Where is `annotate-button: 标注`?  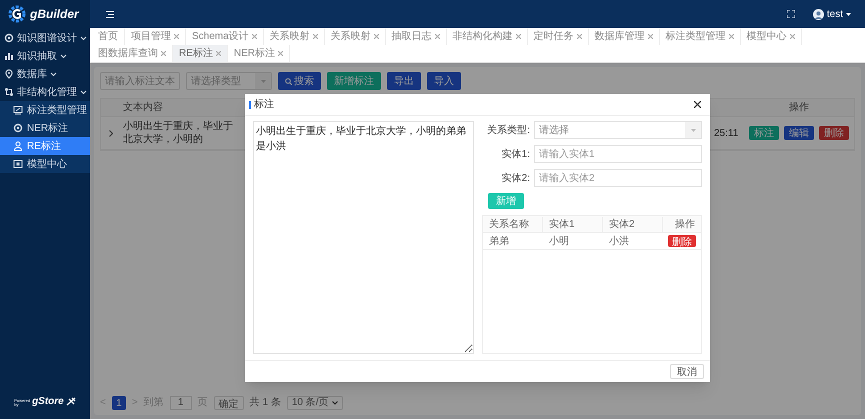
annotate-button: 标注 is located at coordinates (764, 133).